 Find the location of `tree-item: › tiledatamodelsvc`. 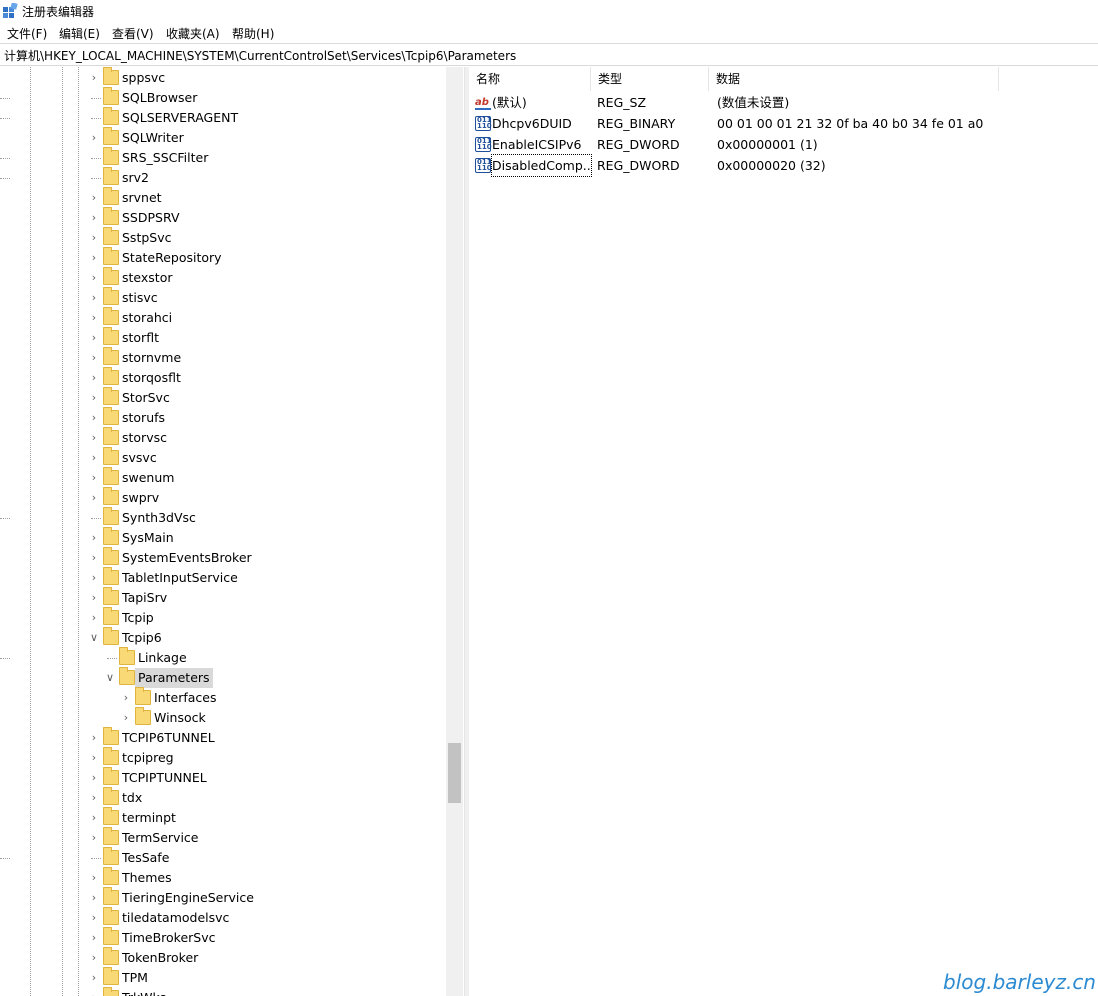

tree-item: › tiledatamodelsvc is located at coordinates (223, 917).